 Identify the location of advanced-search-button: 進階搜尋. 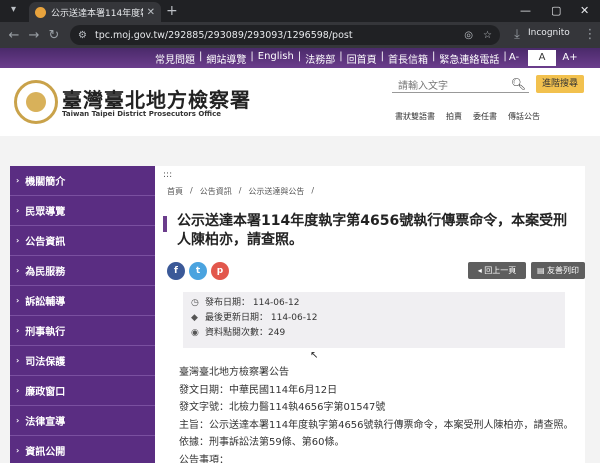
(560, 84).